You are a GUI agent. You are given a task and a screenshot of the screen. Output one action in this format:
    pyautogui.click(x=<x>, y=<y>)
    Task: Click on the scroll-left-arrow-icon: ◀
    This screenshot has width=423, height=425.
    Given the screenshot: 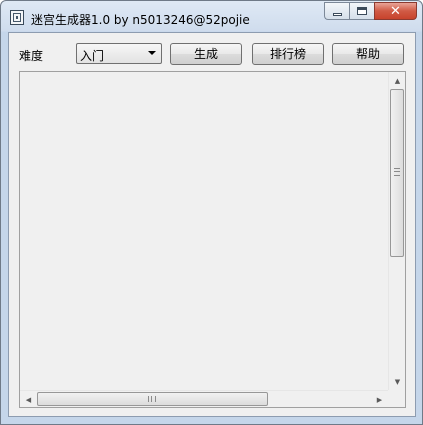 What is the action you would take?
    pyautogui.click(x=28, y=399)
    